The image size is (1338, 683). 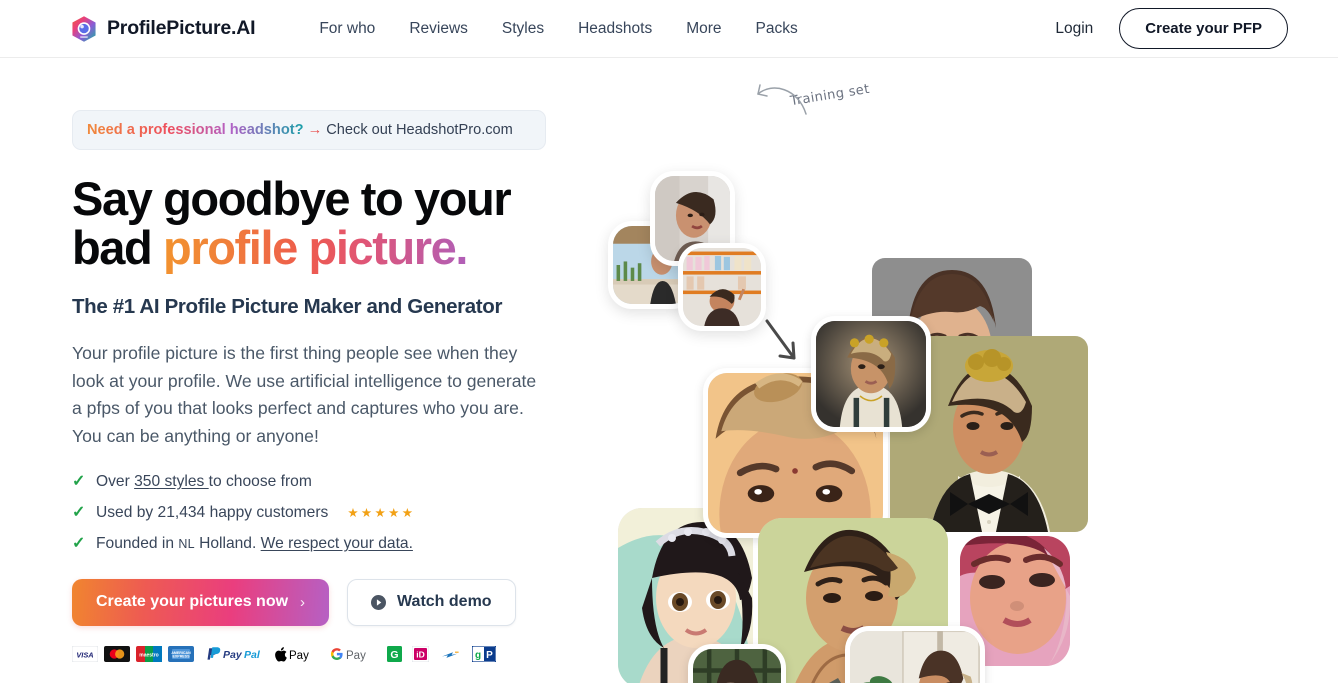 What do you see at coordinates (444, 602) in the screenshot?
I see `watch-demo-label: Watch demo` at bounding box center [444, 602].